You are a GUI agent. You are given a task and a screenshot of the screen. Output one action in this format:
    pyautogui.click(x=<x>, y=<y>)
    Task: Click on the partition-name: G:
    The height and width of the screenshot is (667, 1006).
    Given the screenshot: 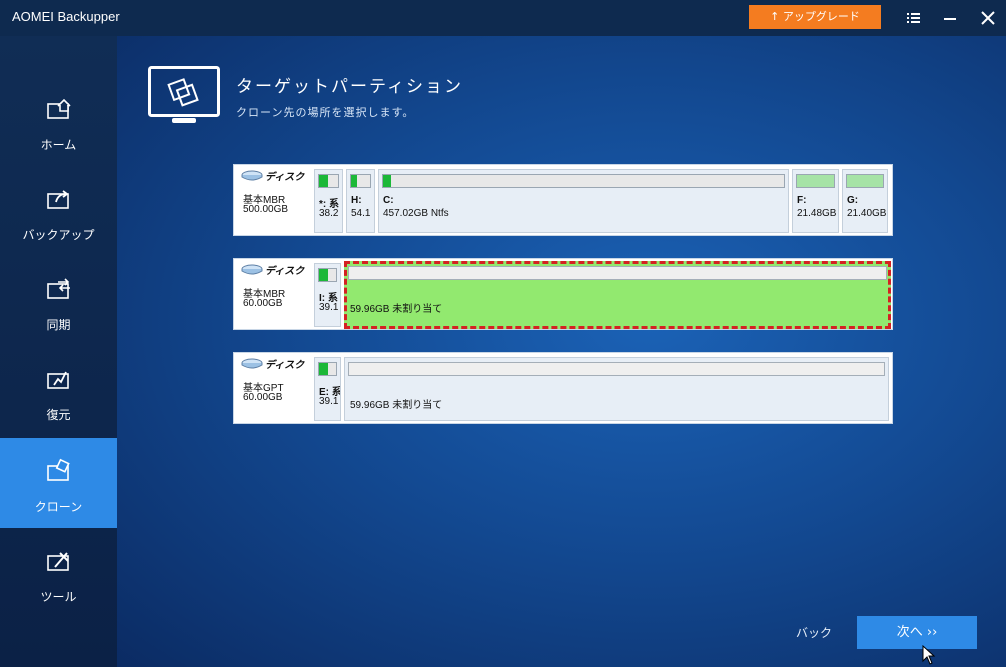 What is the action you would take?
    pyautogui.click(x=853, y=200)
    